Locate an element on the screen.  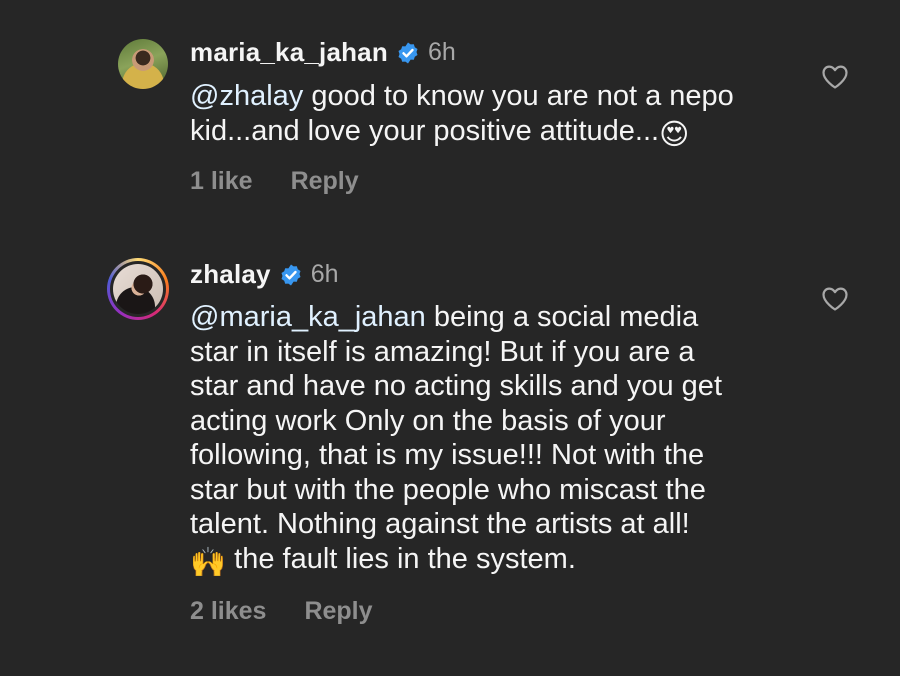
verified-badge-icon is located at coordinates (291, 274).